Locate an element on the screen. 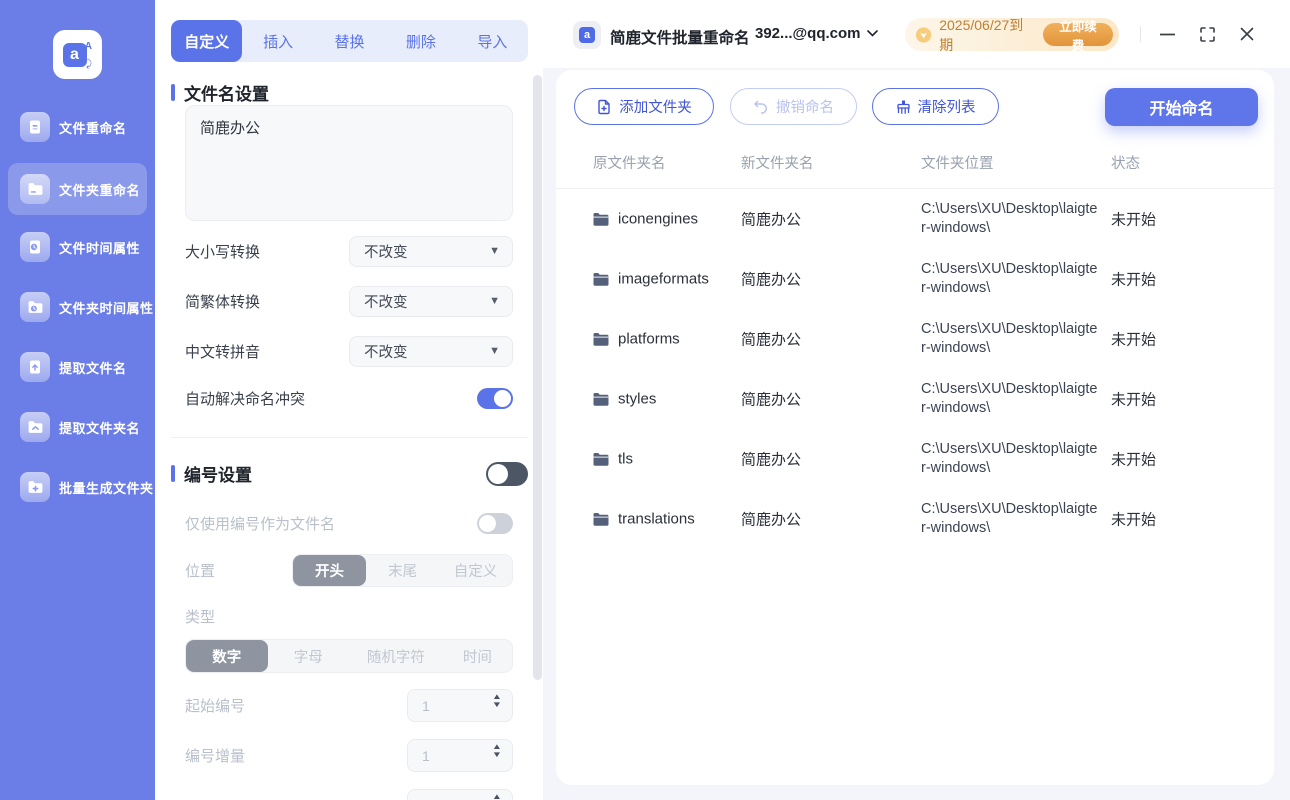 The image size is (1290, 800). undo-icon is located at coordinates (761, 107).